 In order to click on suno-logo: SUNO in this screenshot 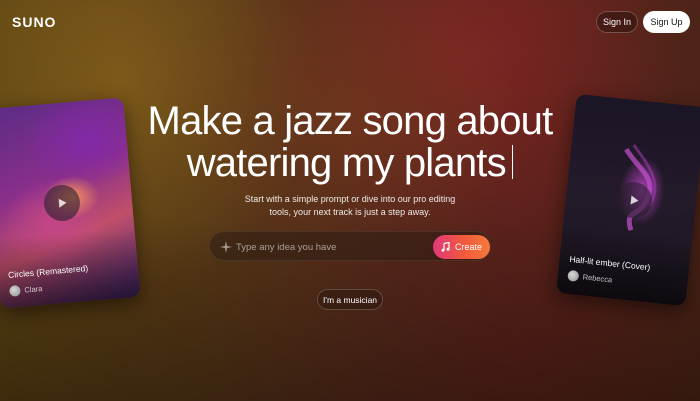, I will do `click(34, 22)`.